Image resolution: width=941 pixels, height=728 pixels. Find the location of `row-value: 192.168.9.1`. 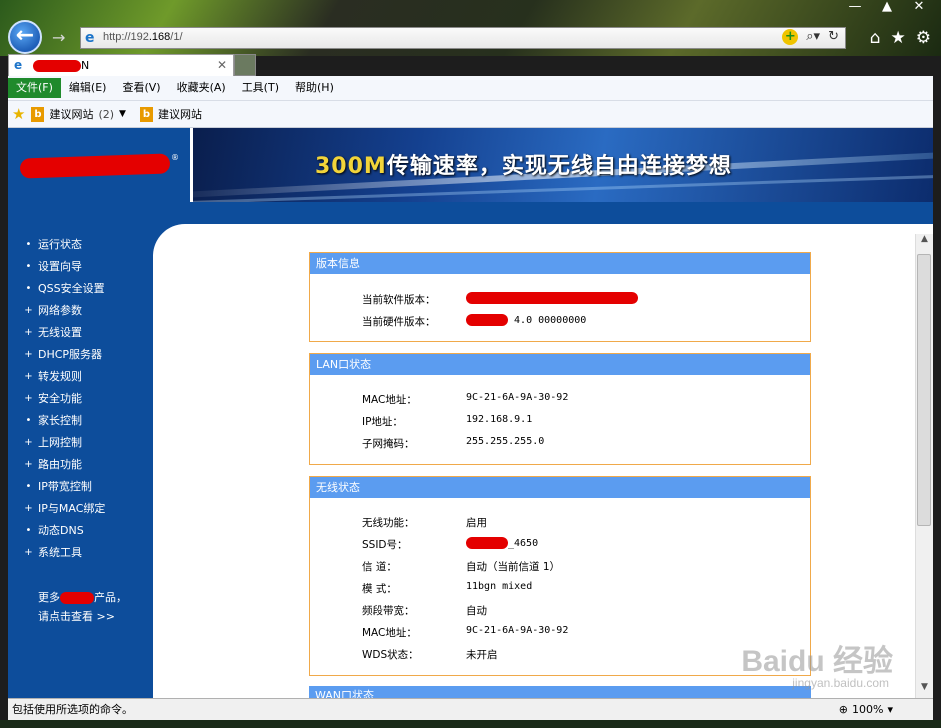

row-value: 192.168.9.1 is located at coordinates (499, 419).